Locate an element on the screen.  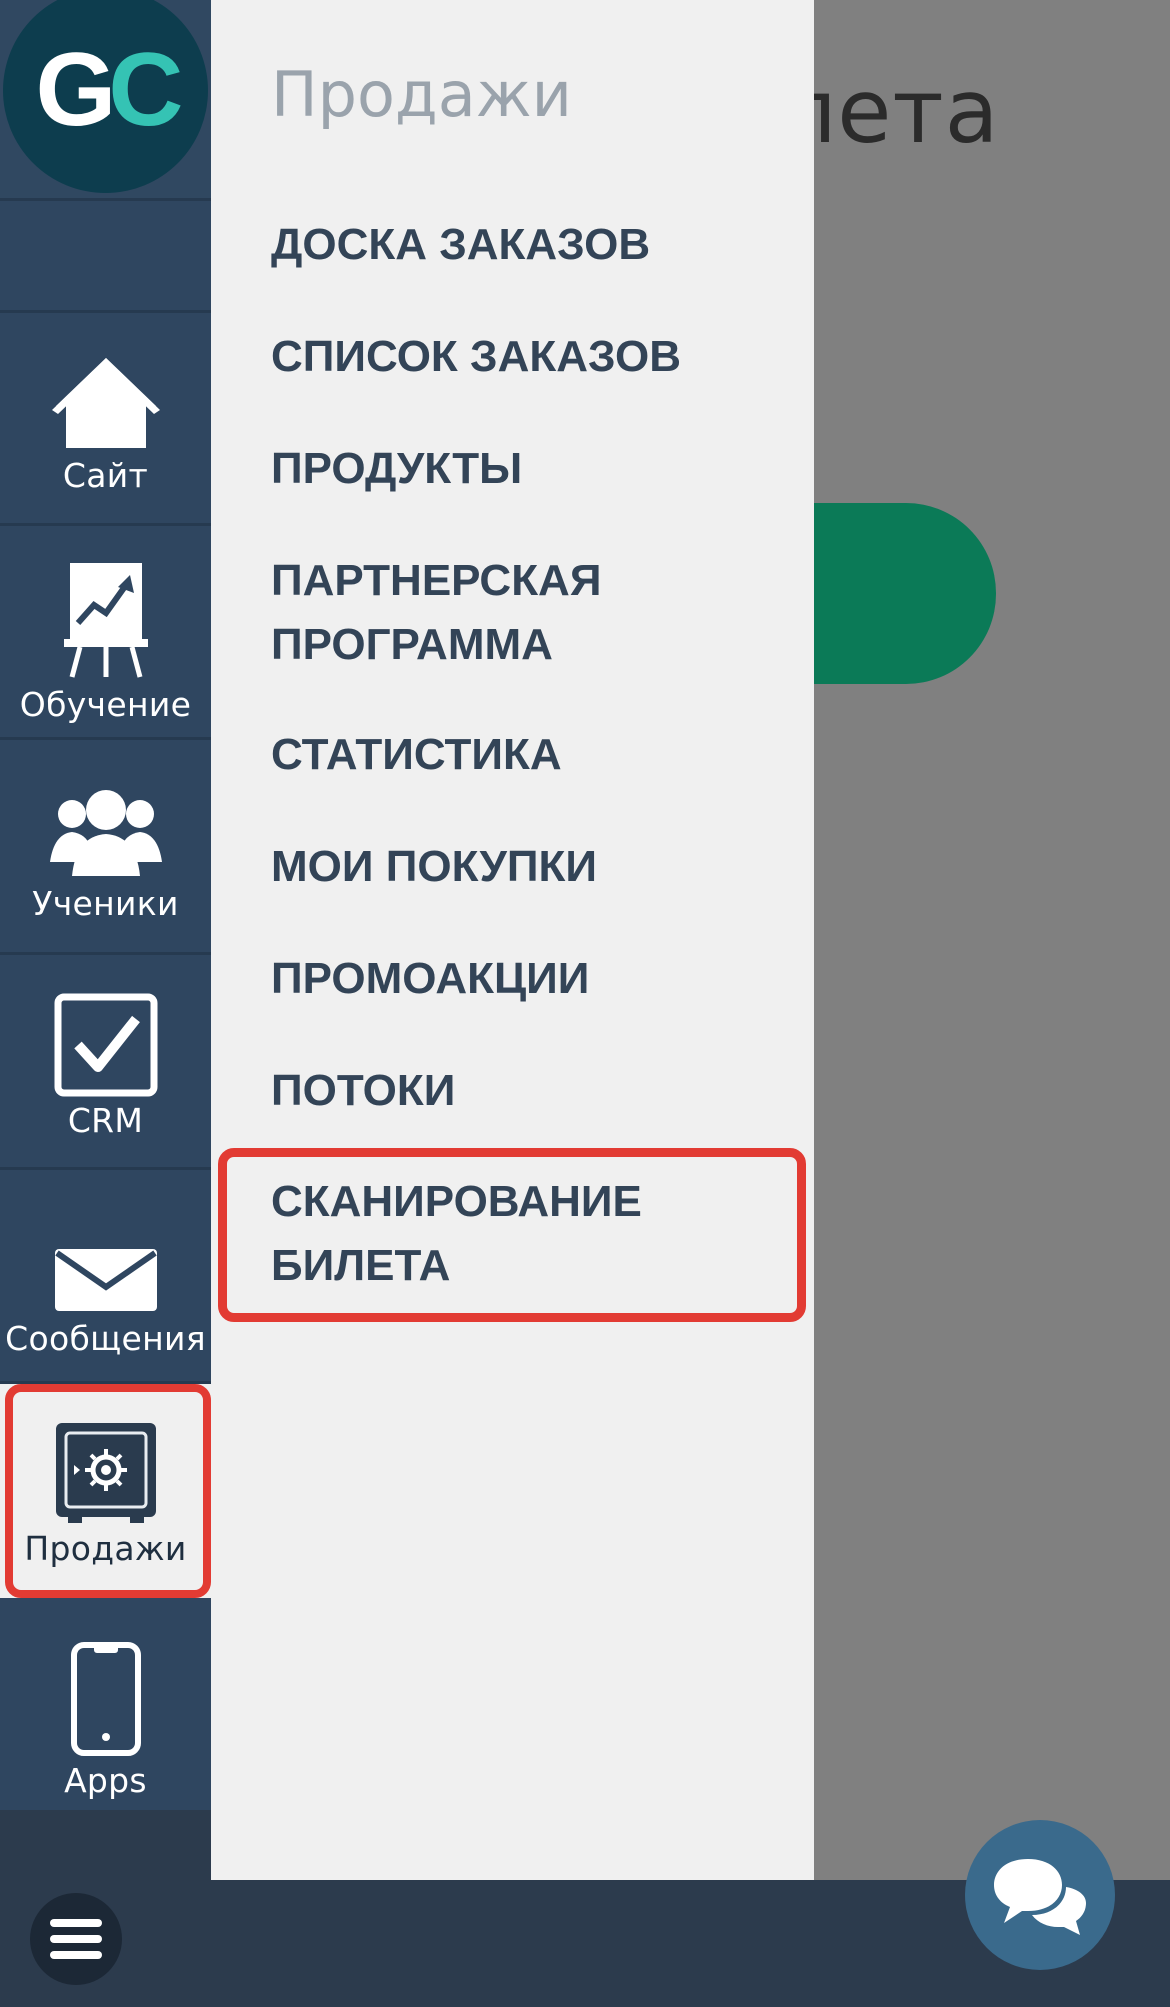
users-icon is located at coordinates (105, 833).